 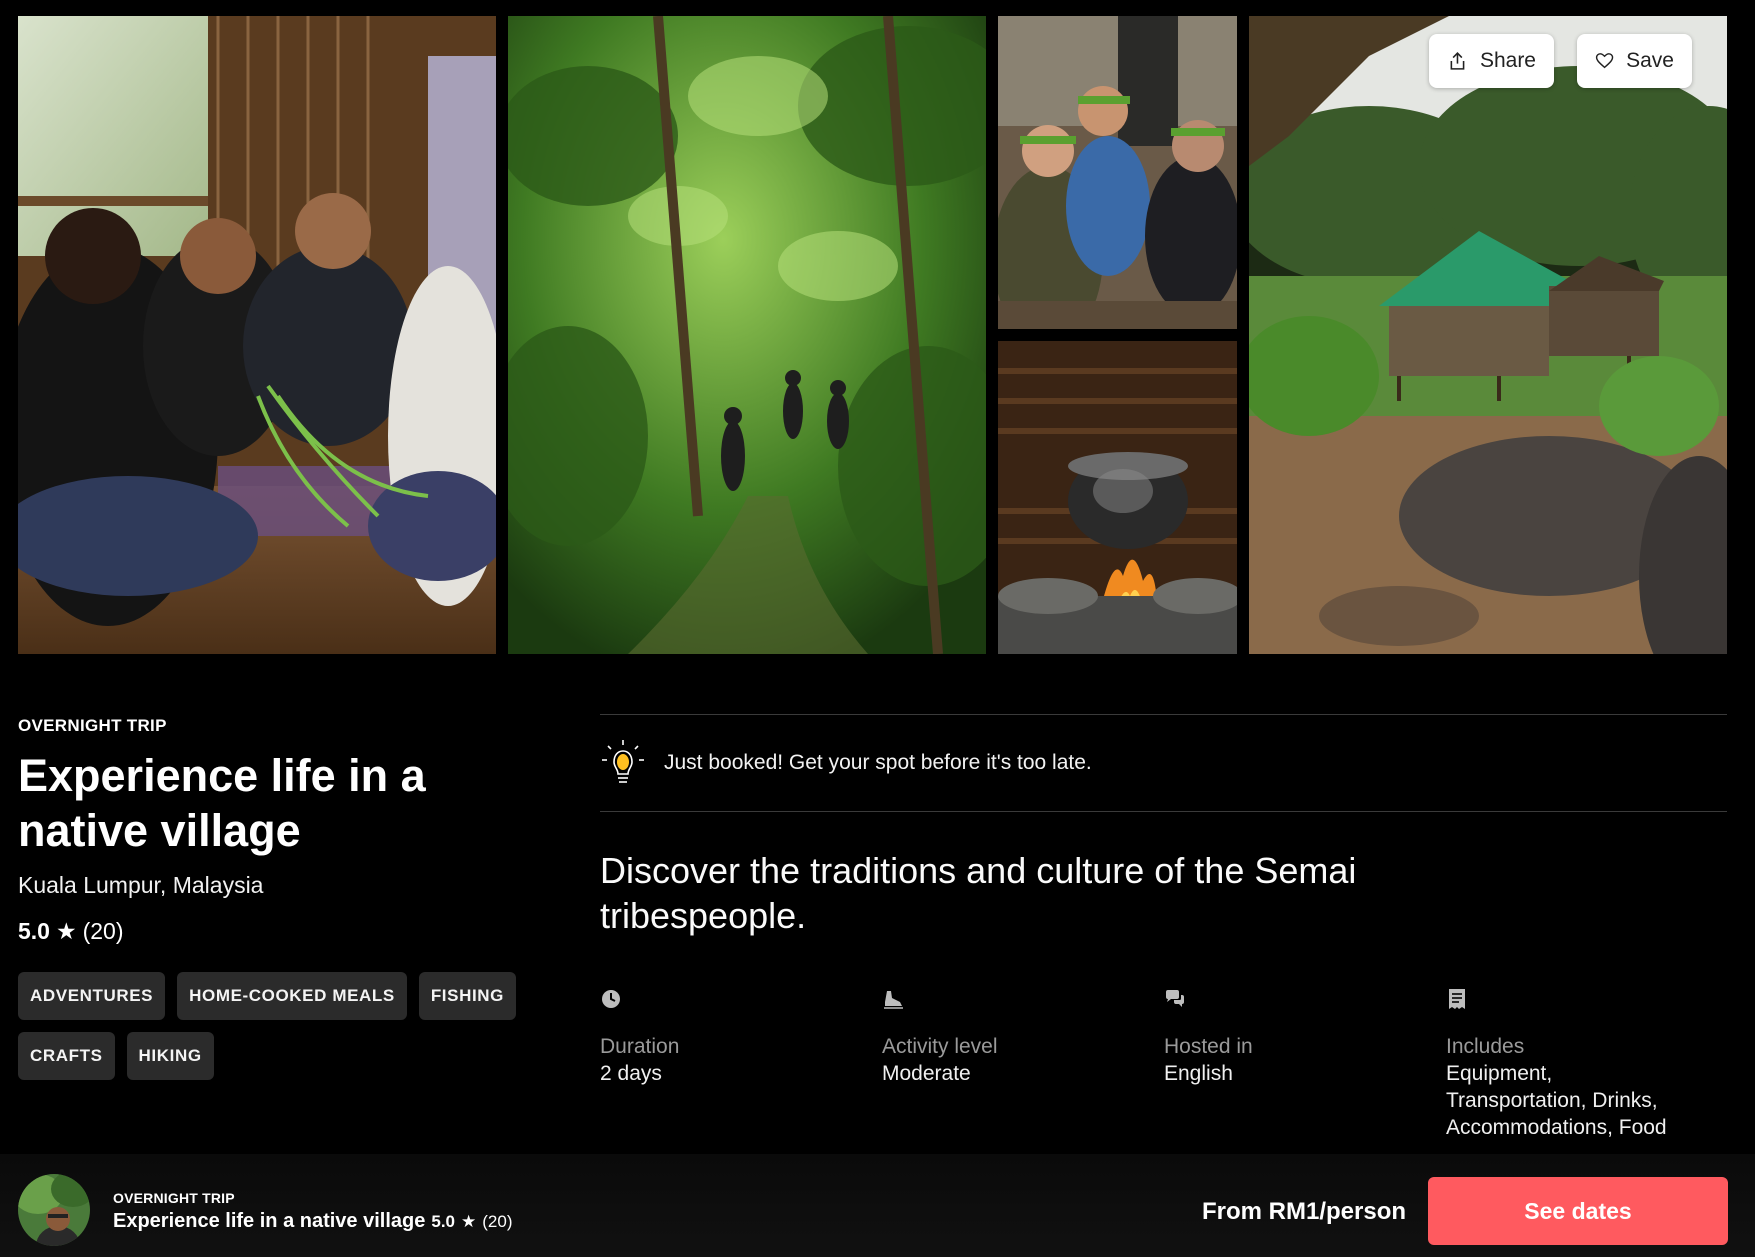 What do you see at coordinates (222, 803) in the screenshot?
I see `listing-title: Experience life in a native village` at bounding box center [222, 803].